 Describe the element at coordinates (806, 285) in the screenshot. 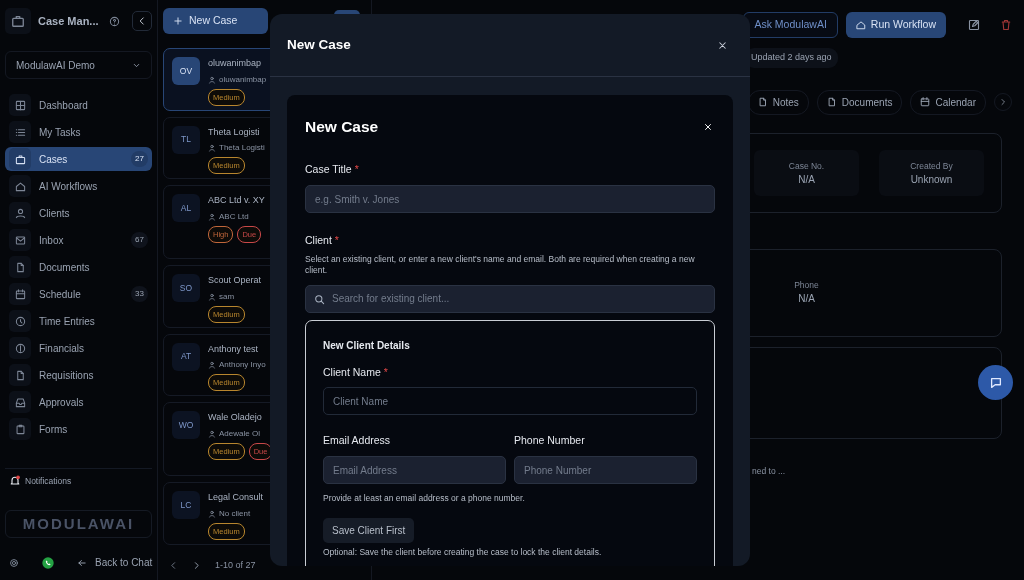

I see `stat-label: Phone` at that location.